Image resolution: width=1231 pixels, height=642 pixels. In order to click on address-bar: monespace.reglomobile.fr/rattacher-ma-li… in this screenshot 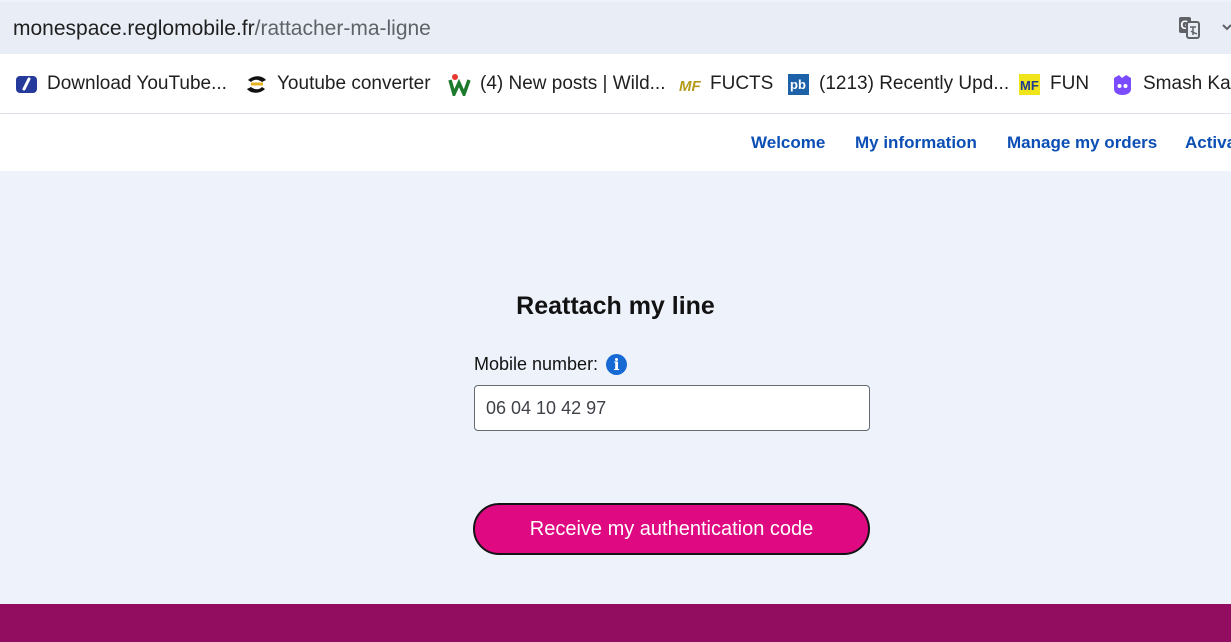, I will do `click(615, 27)`.